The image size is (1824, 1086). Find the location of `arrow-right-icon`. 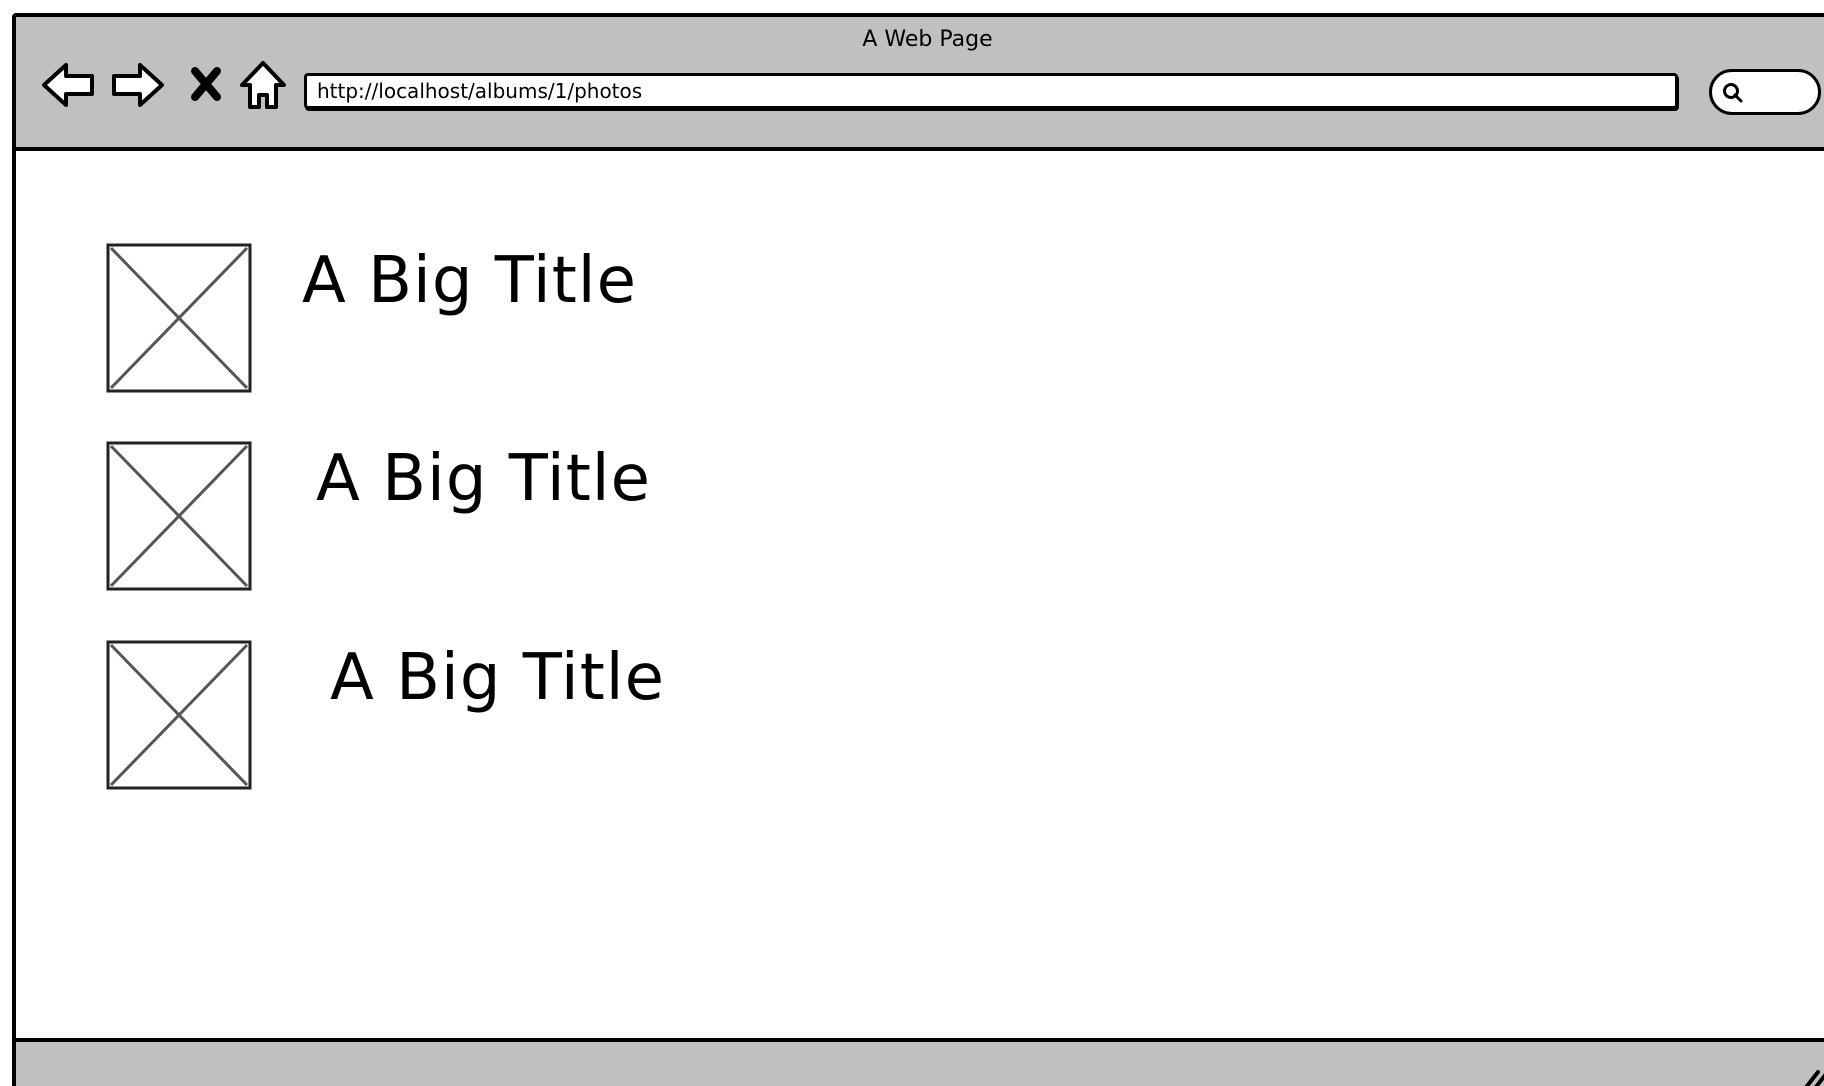

arrow-right-icon is located at coordinates (138, 85).